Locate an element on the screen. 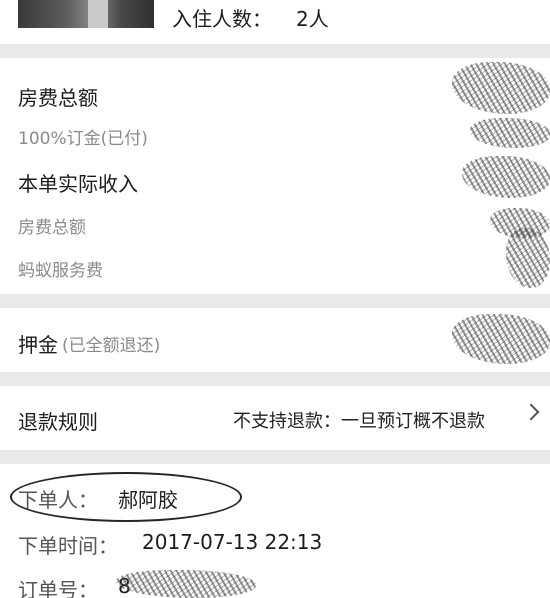 The image size is (550, 598). refund-rule-row: 退款规则 不支持退款：一旦预订概不退款 is located at coordinates (275, 418).